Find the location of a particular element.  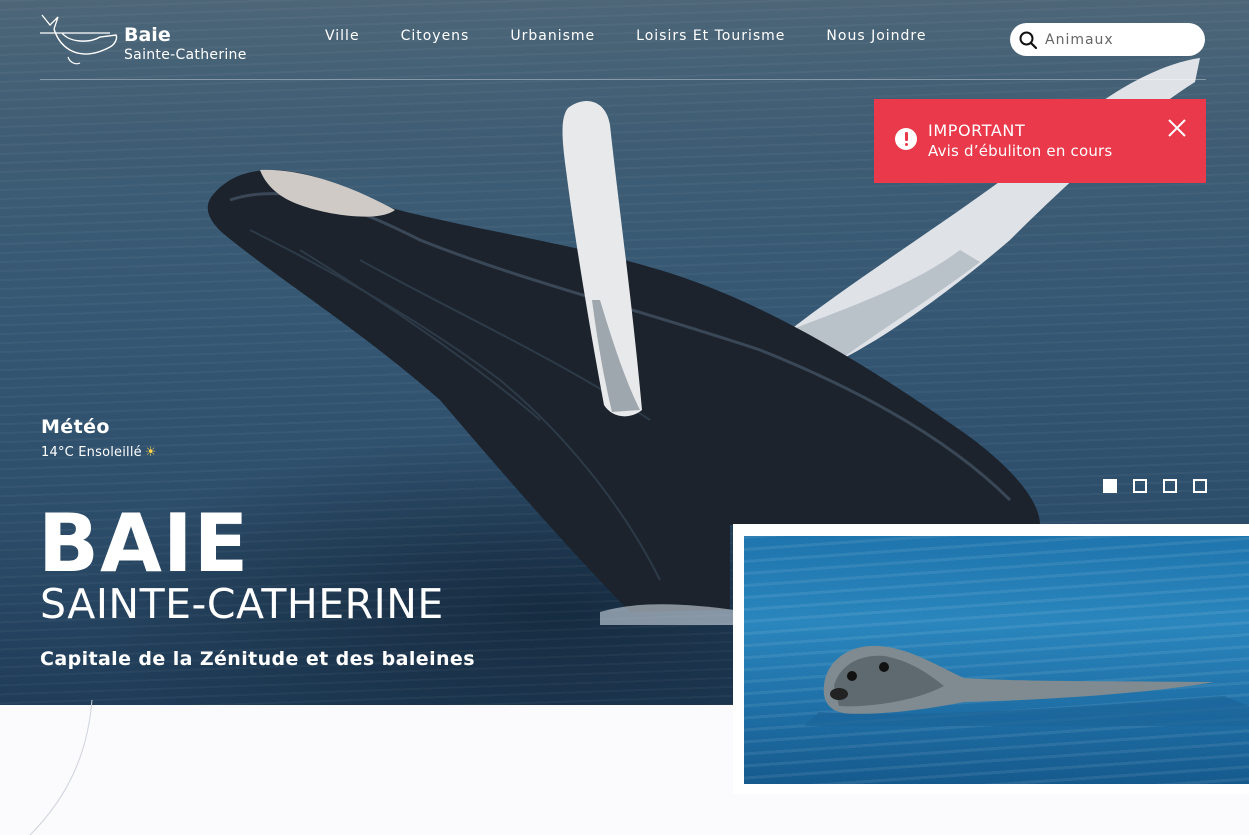

weather-value: 14°C Ensoleillé ☀ is located at coordinates (99, 452).